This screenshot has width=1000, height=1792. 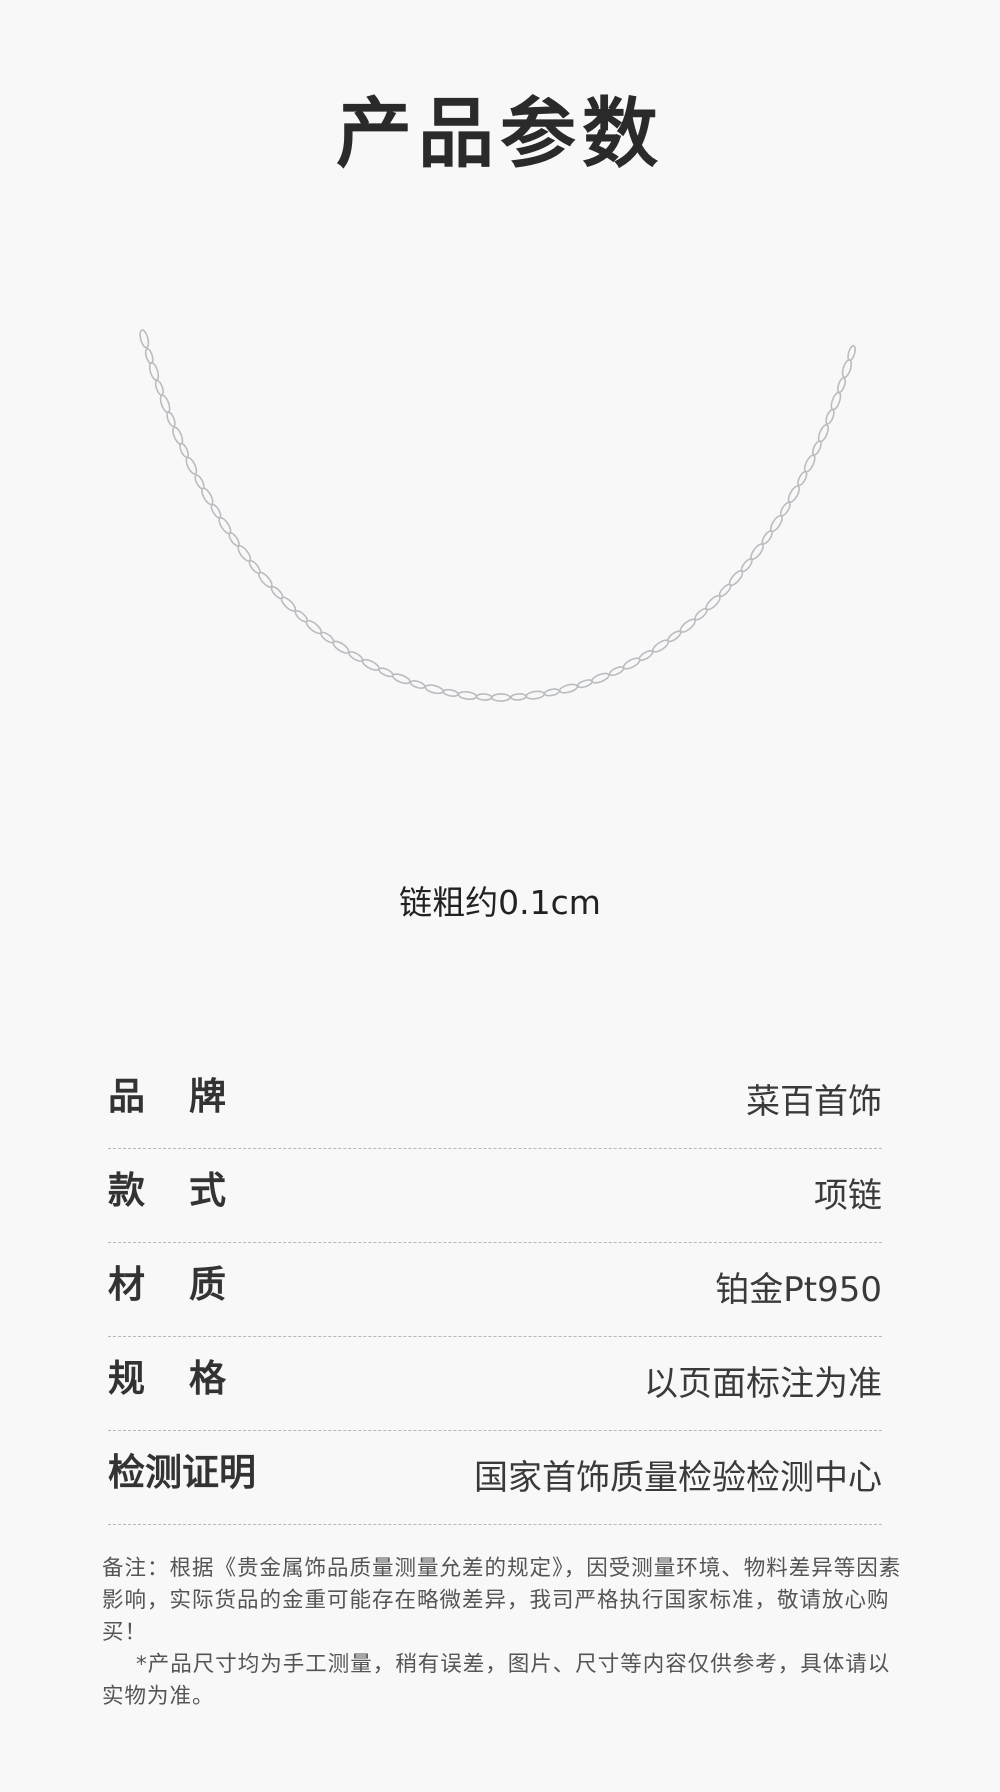 What do you see at coordinates (798, 1290) in the screenshot?
I see `spec-value-material: 铂金Pt950` at bounding box center [798, 1290].